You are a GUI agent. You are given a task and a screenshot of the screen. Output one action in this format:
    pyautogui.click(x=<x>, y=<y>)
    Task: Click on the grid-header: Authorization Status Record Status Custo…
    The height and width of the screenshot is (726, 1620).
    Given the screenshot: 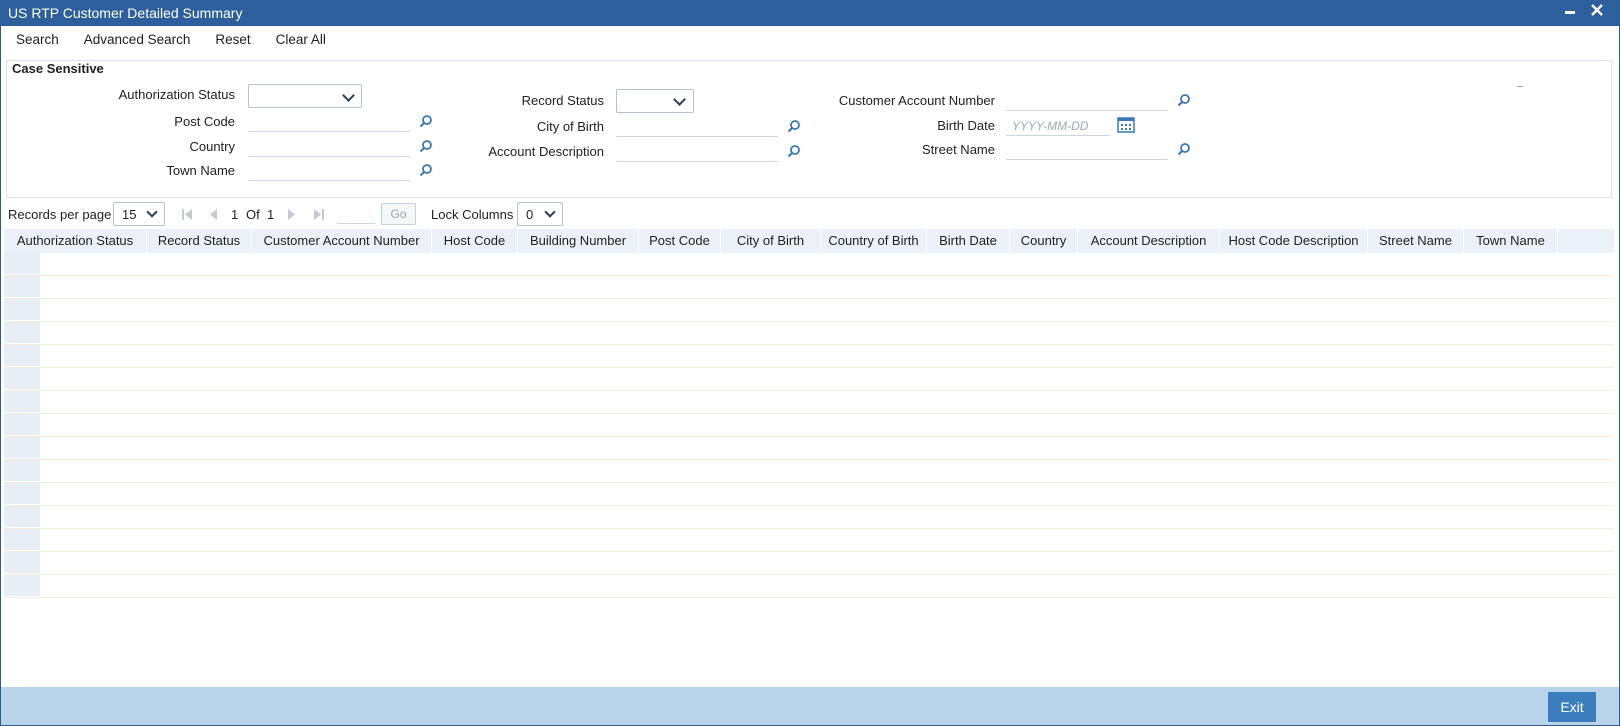 What is the action you would take?
    pyautogui.click(x=809, y=241)
    